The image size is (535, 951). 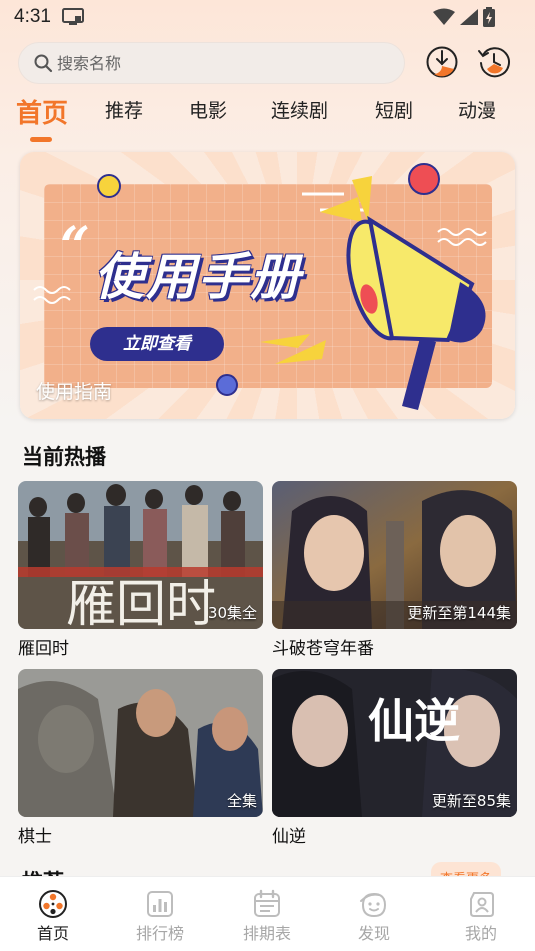 I want to click on nav-schedule: 排期表, so click(x=267, y=916).